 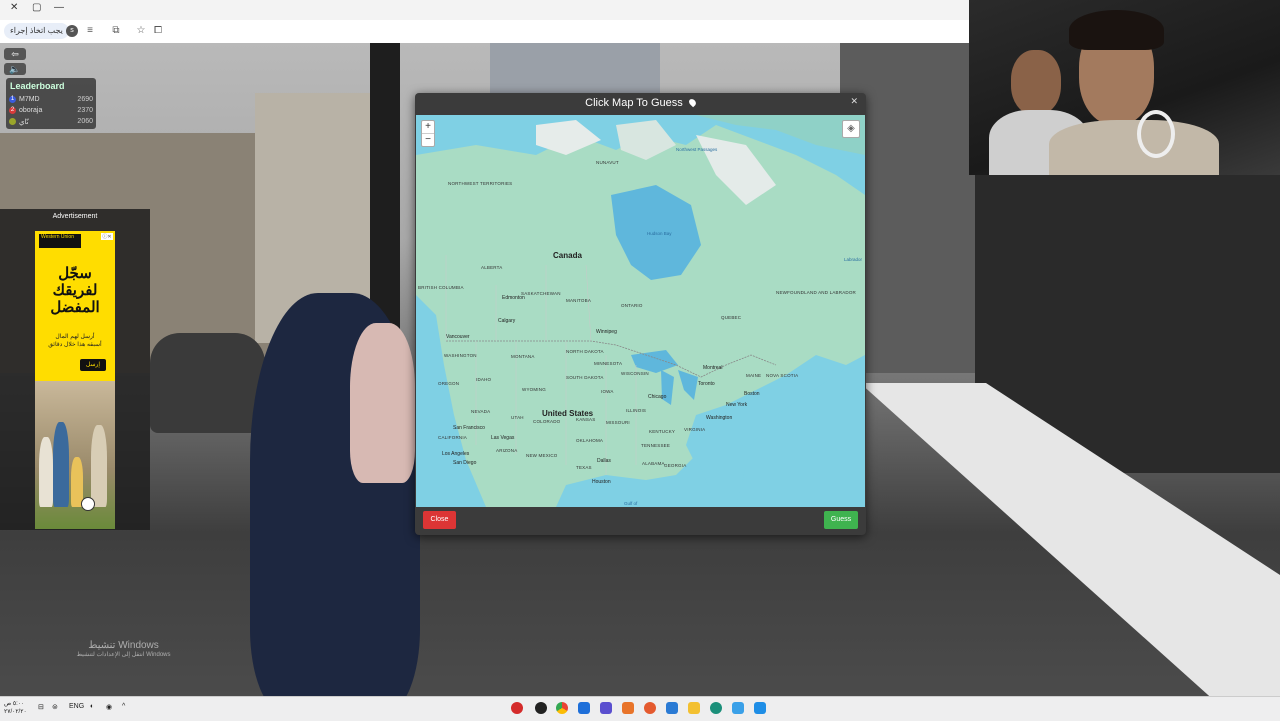 What do you see at coordinates (55, 707) in the screenshot?
I see `wifi-icon: ⊜` at bounding box center [55, 707].